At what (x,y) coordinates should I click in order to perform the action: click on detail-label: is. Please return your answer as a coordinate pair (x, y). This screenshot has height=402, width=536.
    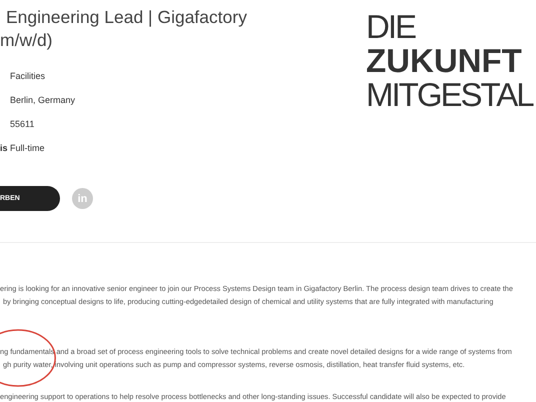
    Looking at the image, I should click on (4, 148).